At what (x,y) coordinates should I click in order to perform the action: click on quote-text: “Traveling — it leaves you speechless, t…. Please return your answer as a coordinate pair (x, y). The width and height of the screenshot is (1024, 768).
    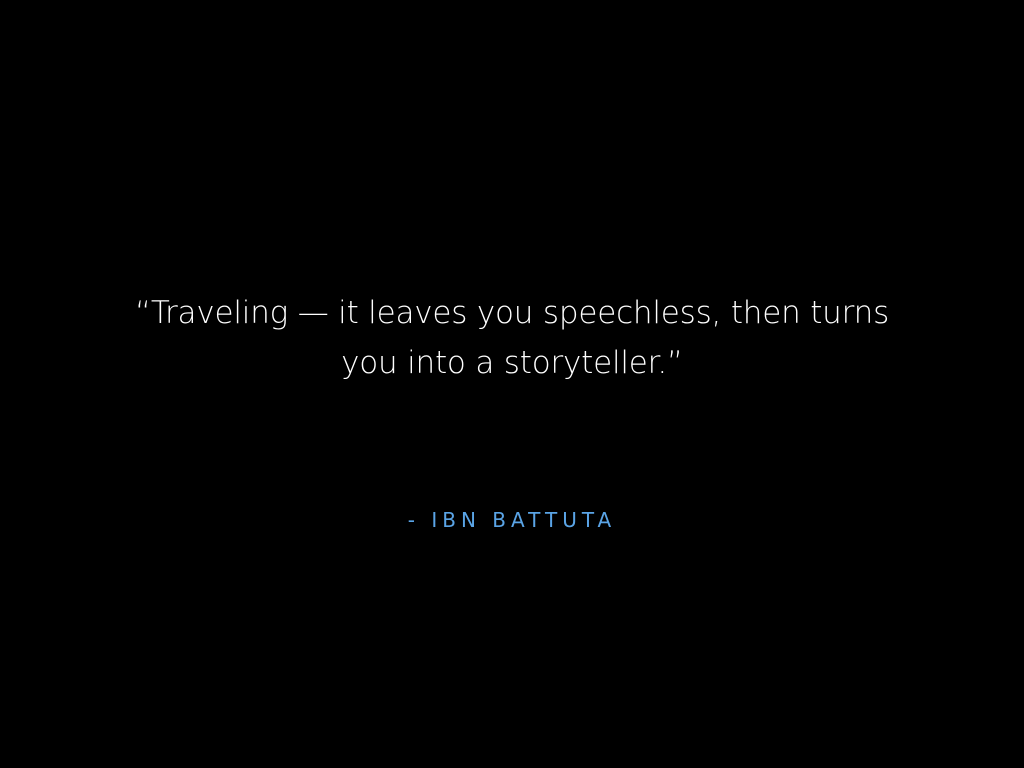
    Looking at the image, I should click on (512, 338).